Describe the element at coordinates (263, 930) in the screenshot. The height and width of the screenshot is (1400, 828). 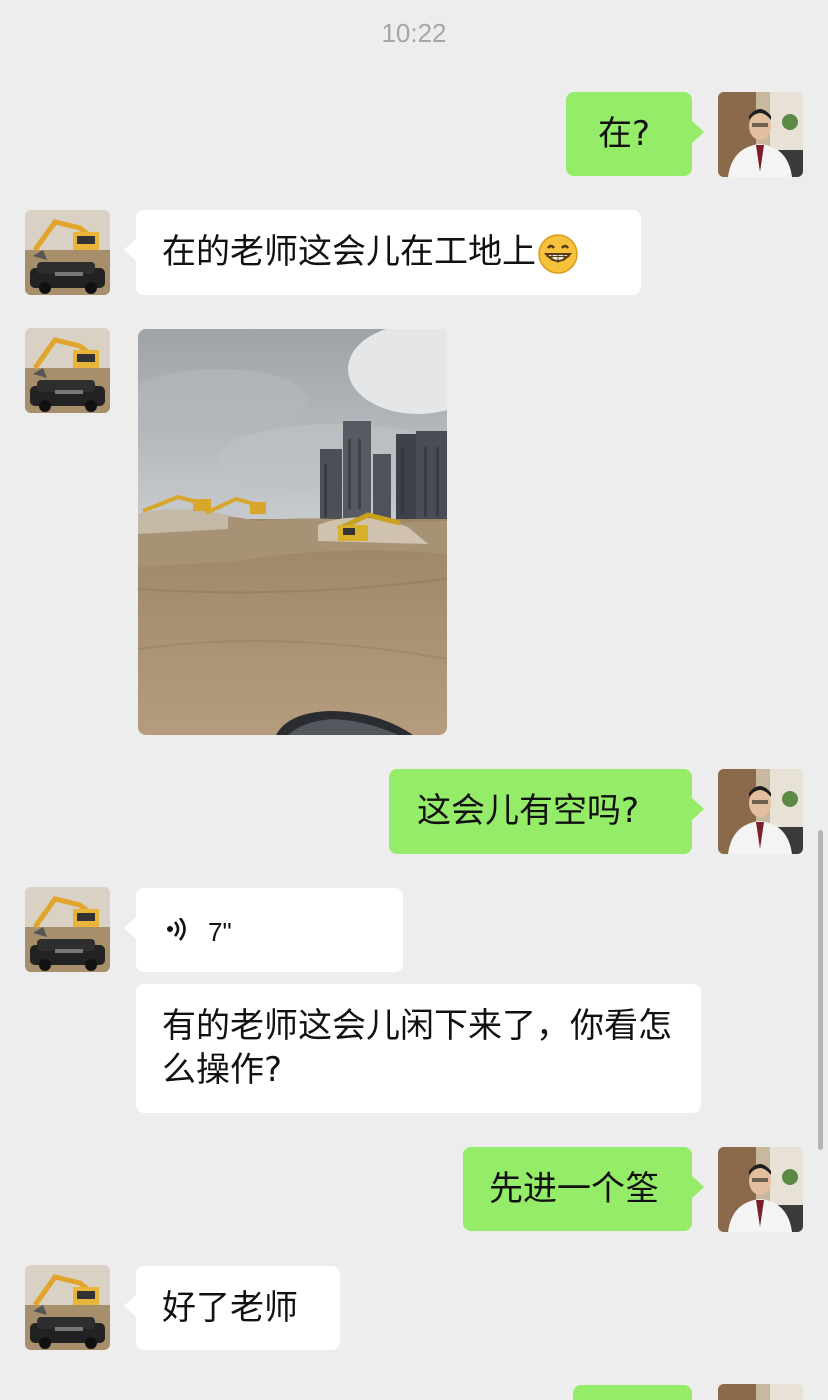
I see `voice-message-bubble: 7"` at that location.